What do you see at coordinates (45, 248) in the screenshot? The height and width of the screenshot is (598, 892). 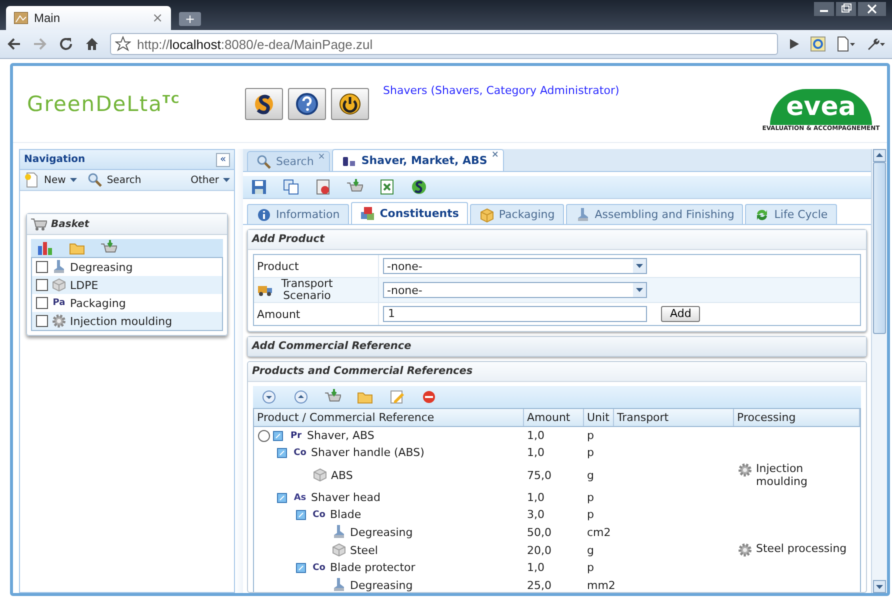 I see `bar-chart-icon` at bounding box center [45, 248].